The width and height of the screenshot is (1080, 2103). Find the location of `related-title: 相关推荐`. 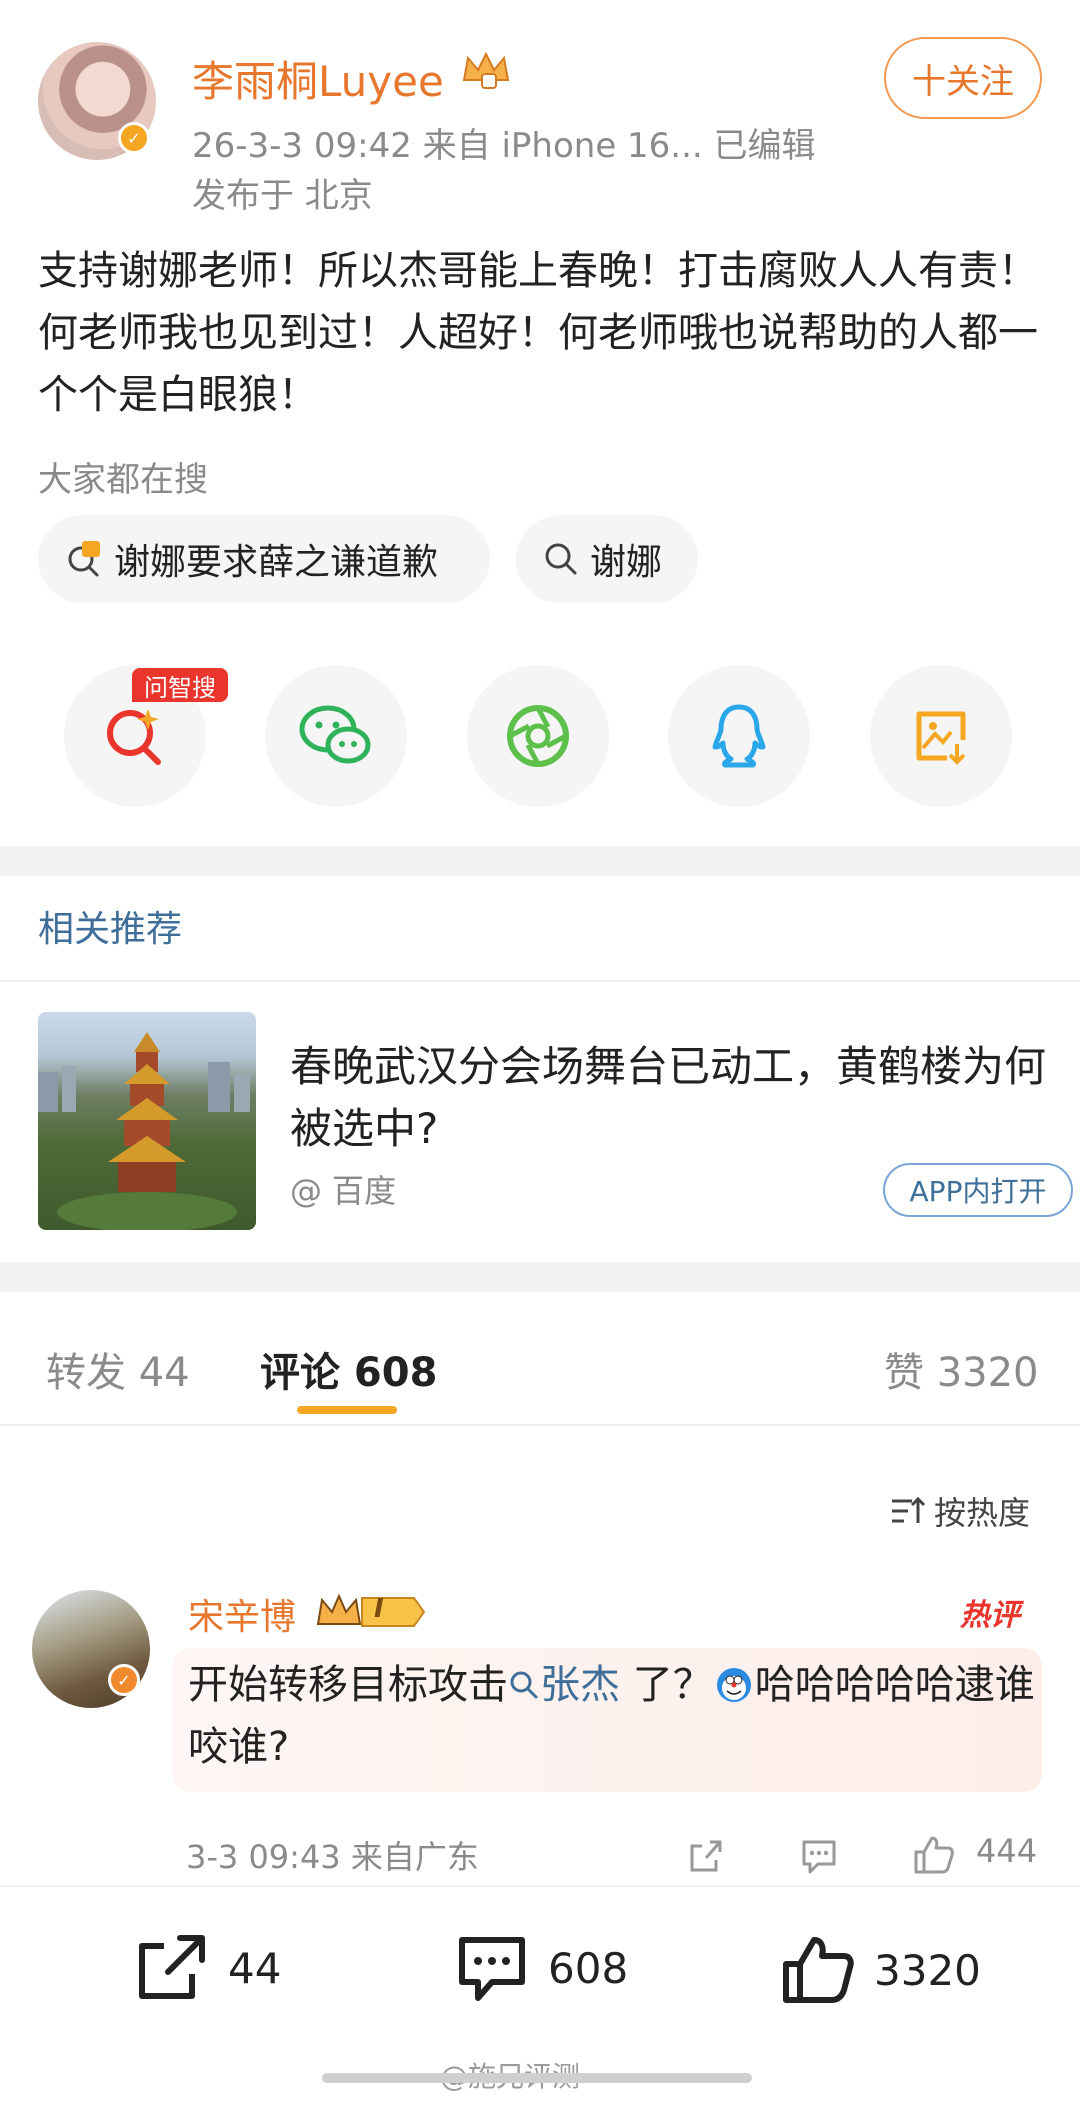

related-title: 相关推荐 is located at coordinates (110, 929).